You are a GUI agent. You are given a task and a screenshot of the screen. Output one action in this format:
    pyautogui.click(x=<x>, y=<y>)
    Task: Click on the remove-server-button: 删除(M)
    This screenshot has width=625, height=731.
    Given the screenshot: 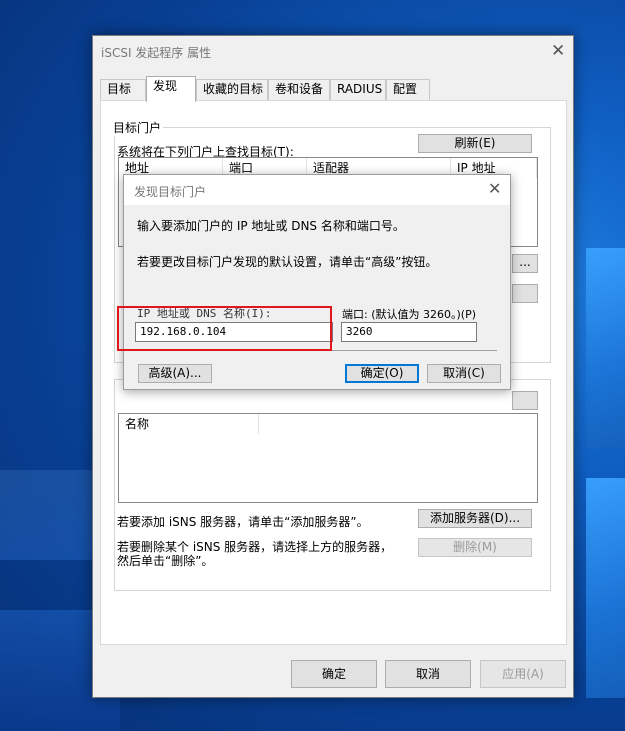 What is the action you would take?
    pyautogui.click(x=475, y=547)
    